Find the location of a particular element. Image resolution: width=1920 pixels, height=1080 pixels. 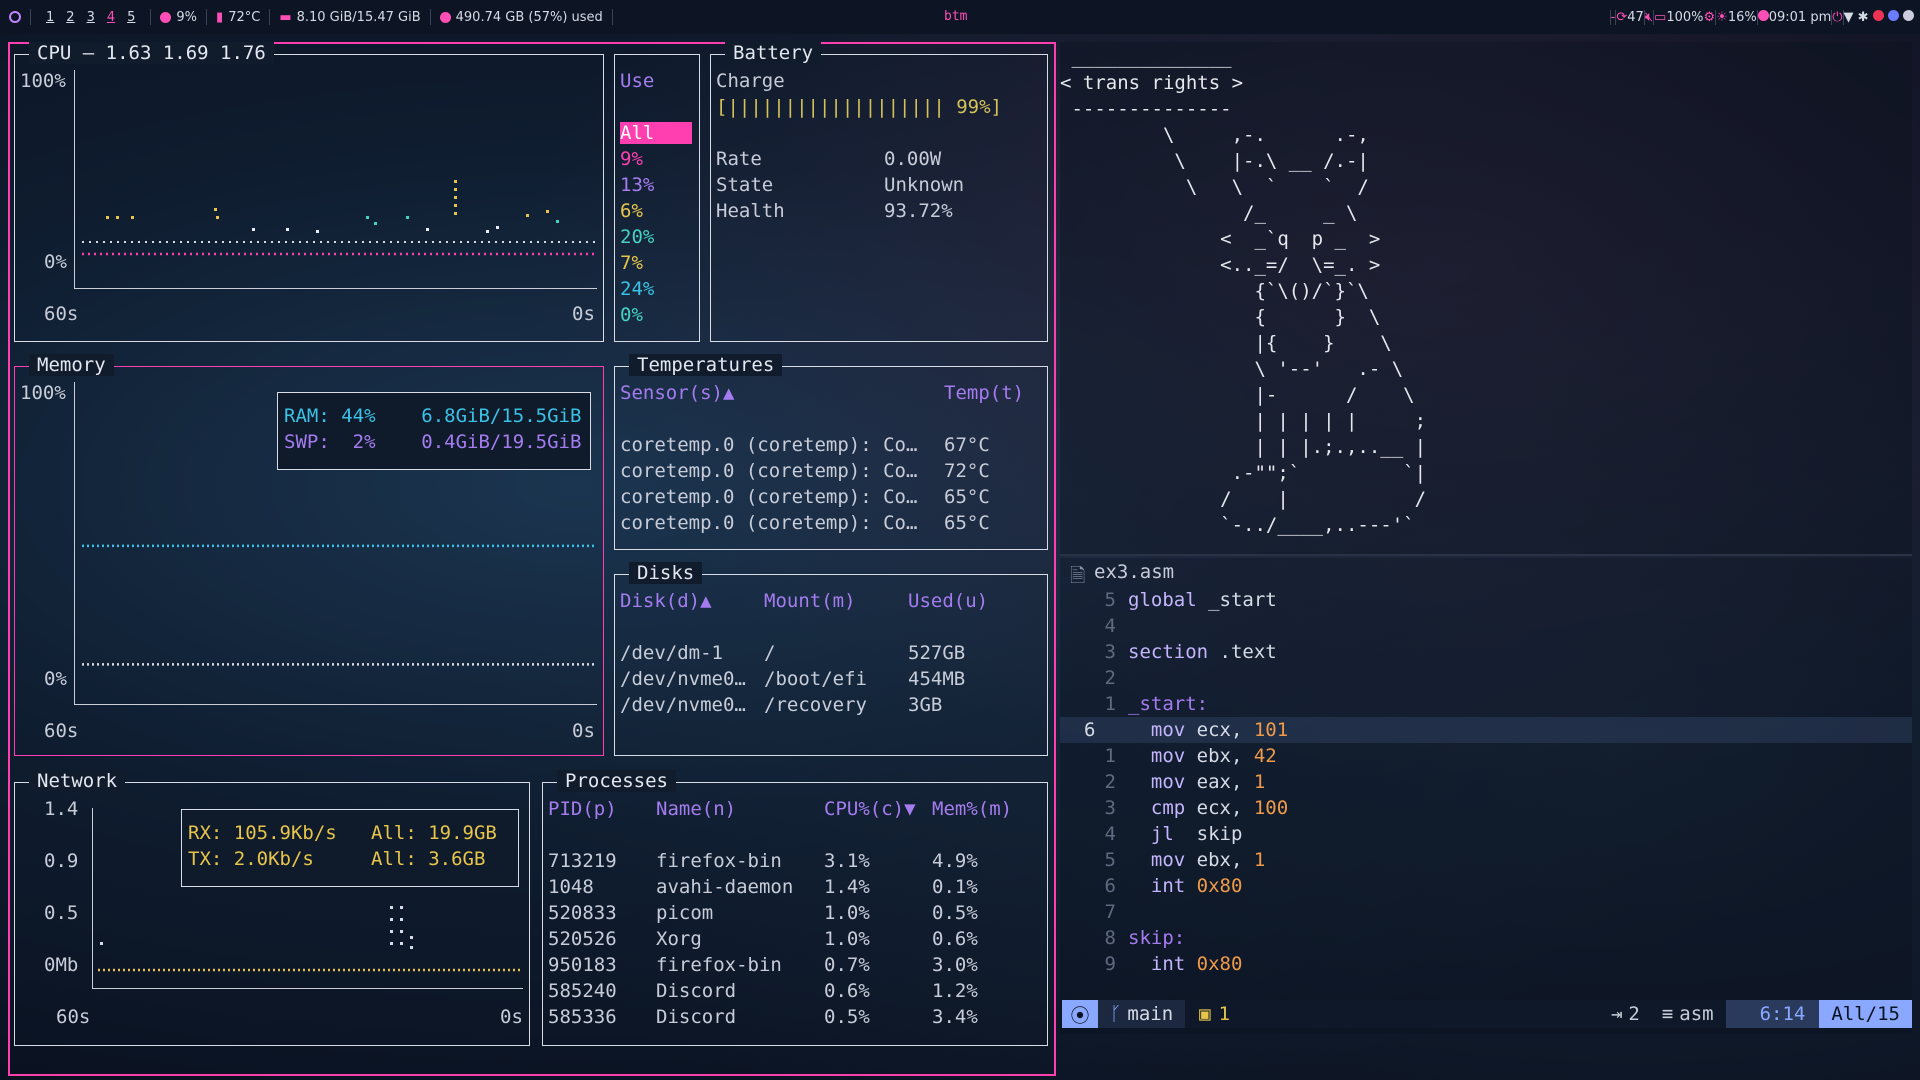

cpu-spikes-white is located at coordinates (375, 229).